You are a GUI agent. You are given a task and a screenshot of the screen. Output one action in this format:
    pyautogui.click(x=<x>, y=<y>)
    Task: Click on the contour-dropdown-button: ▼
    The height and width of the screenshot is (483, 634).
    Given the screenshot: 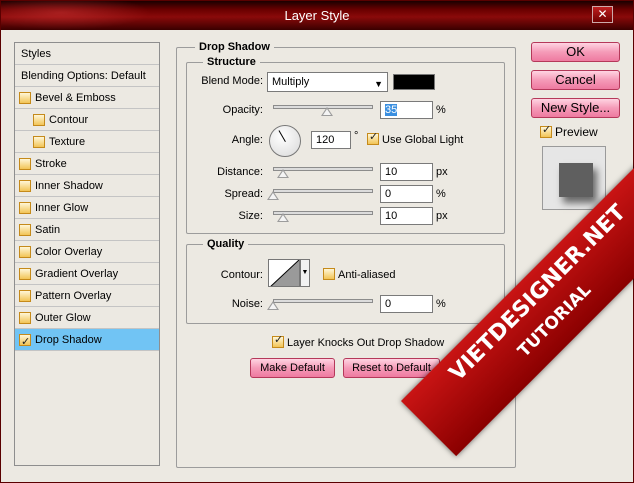 What is the action you would take?
    pyautogui.click(x=305, y=273)
    